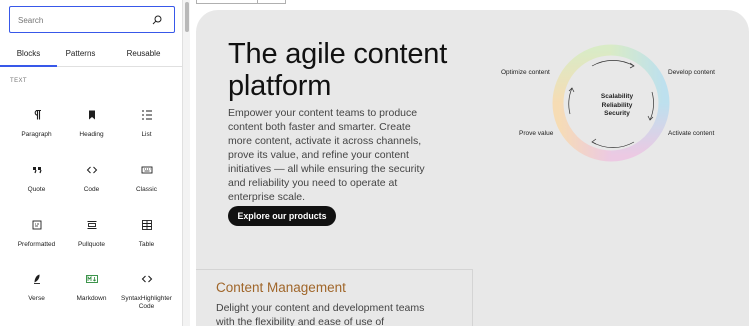 The image size is (750, 326). I want to click on block-label: Quote, so click(36, 189).